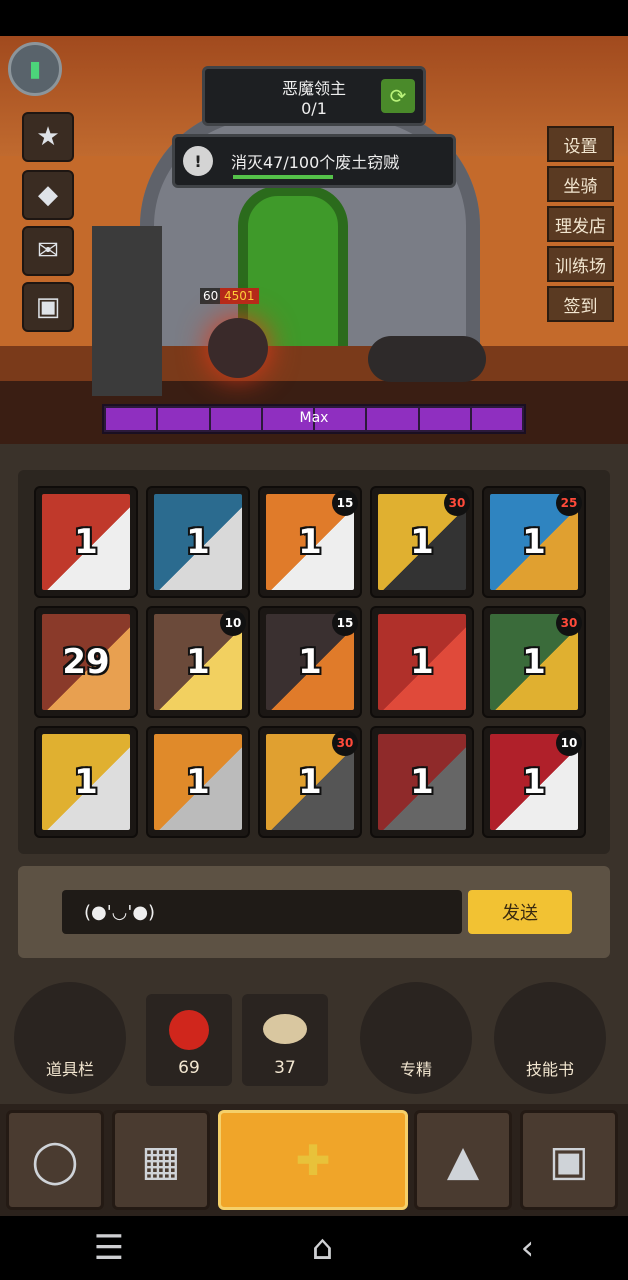  Describe the element at coordinates (189, 1068) in the screenshot. I see `potion-count: 69` at that location.